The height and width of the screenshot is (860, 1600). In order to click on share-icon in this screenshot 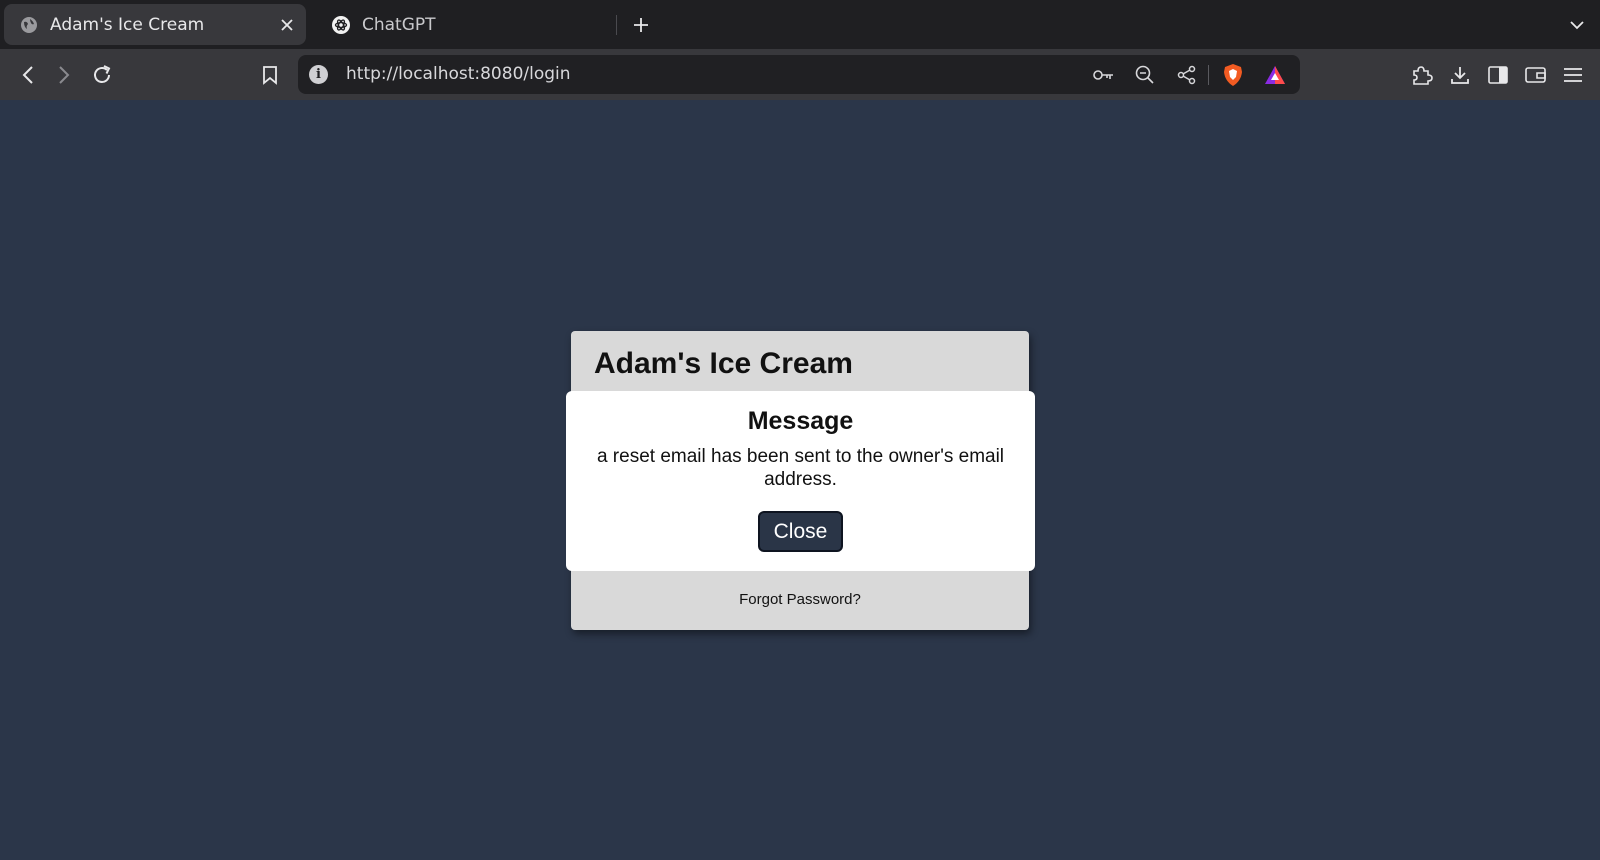, I will do `click(1187, 75)`.